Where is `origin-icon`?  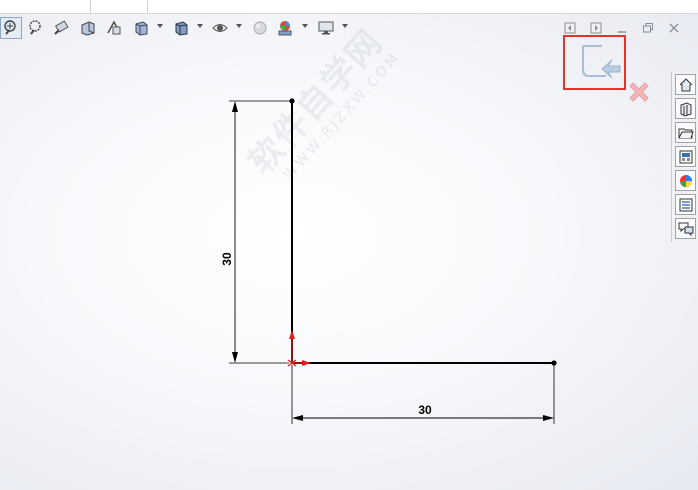 origin-icon is located at coordinates (299, 348).